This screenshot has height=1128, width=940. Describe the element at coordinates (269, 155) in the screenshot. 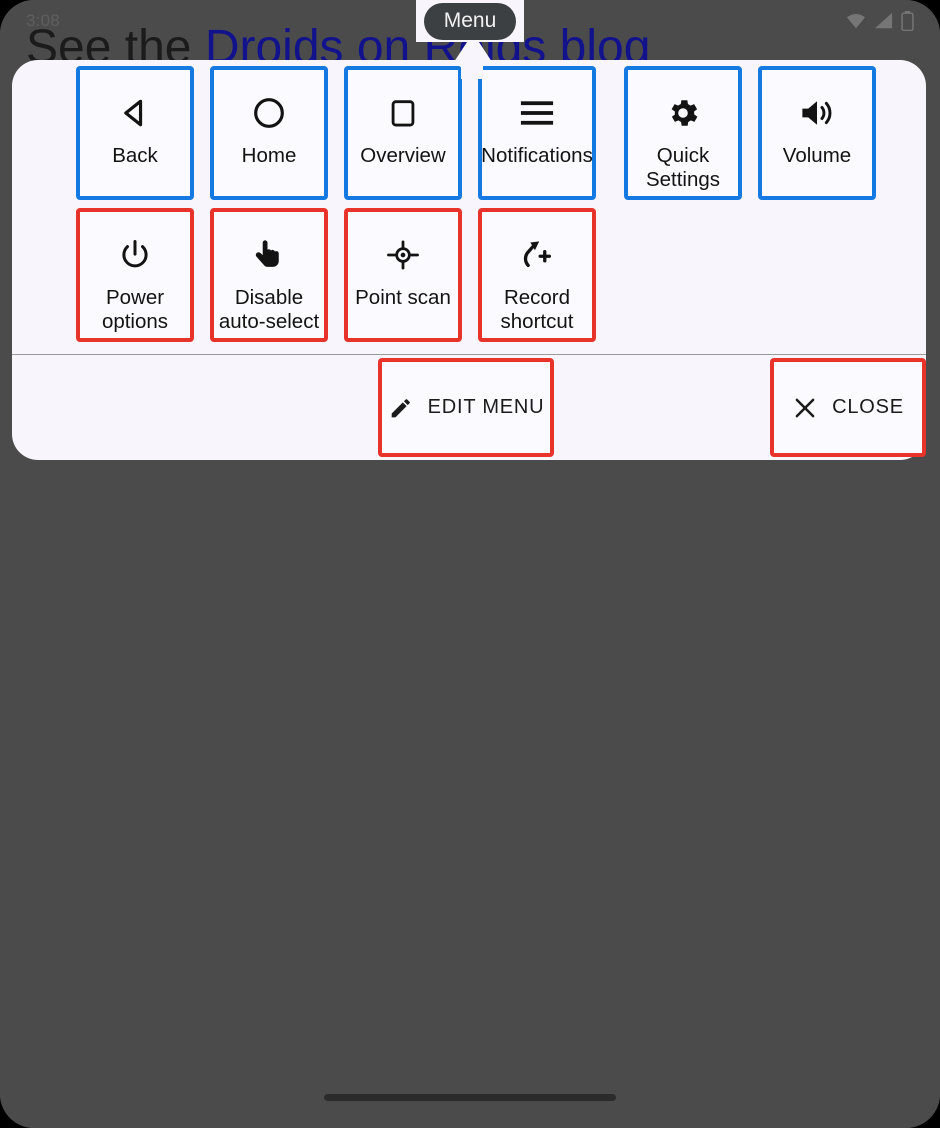

I see `menu-item-label: Home` at that location.